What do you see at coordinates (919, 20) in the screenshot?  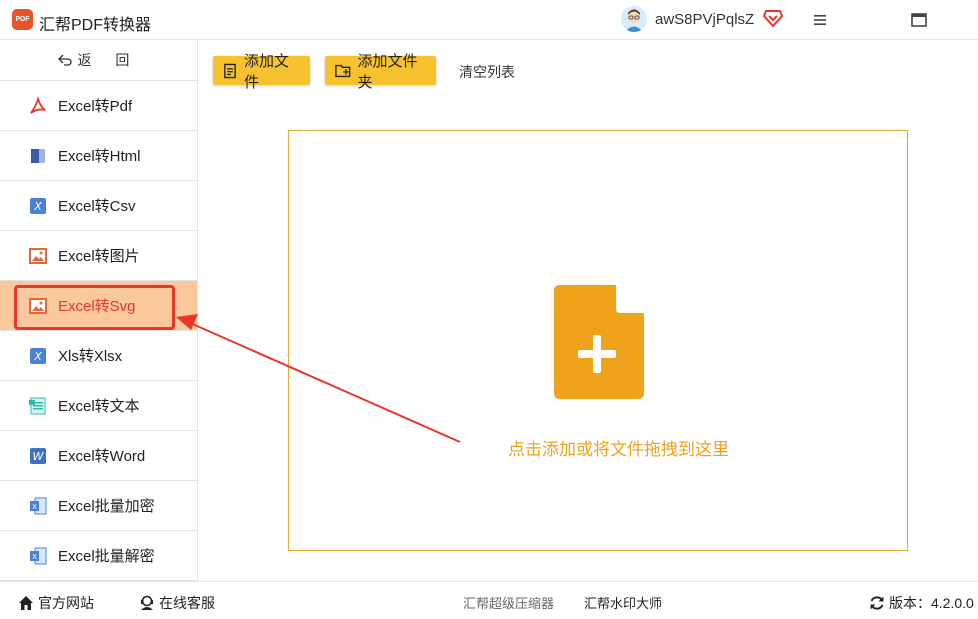 I see `maximize-icon` at bounding box center [919, 20].